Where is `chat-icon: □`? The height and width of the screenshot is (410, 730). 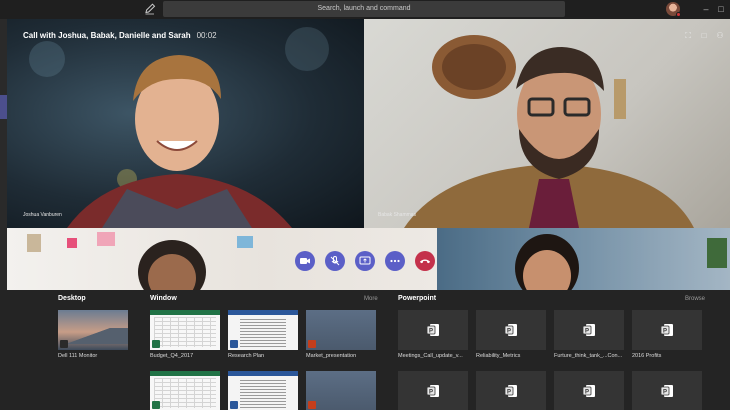 chat-icon: □ is located at coordinates (704, 36).